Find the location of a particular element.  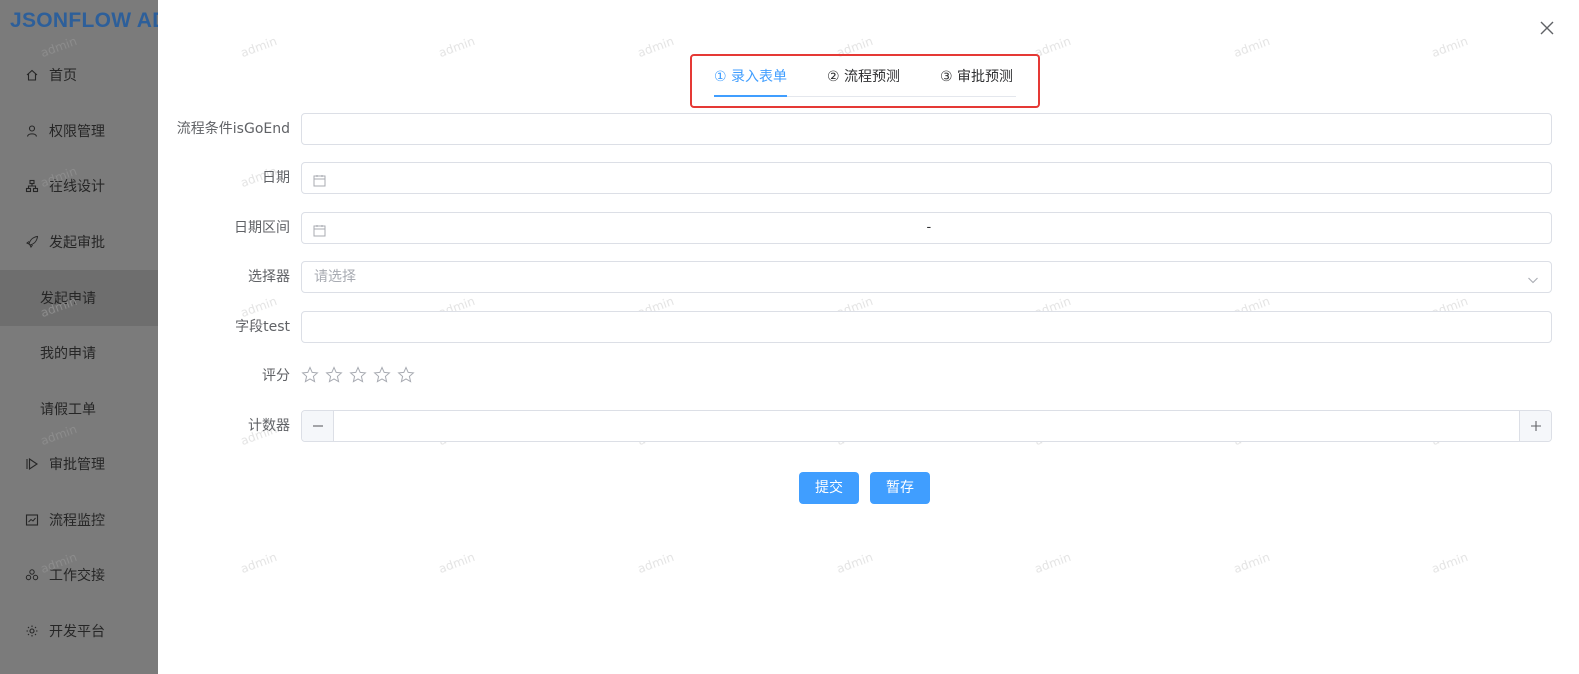

step-flow-prediction: ② 流程预测 is located at coordinates (863, 82).